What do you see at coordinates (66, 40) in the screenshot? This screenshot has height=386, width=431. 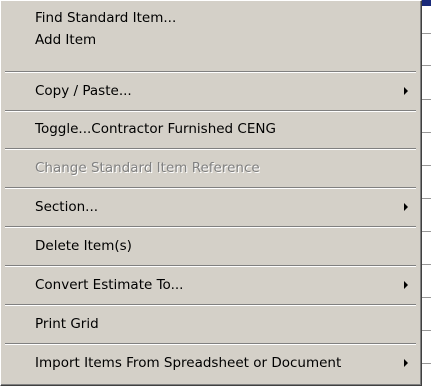 I see `menu-item-label: Add Item` at bounding box center [66, 40].